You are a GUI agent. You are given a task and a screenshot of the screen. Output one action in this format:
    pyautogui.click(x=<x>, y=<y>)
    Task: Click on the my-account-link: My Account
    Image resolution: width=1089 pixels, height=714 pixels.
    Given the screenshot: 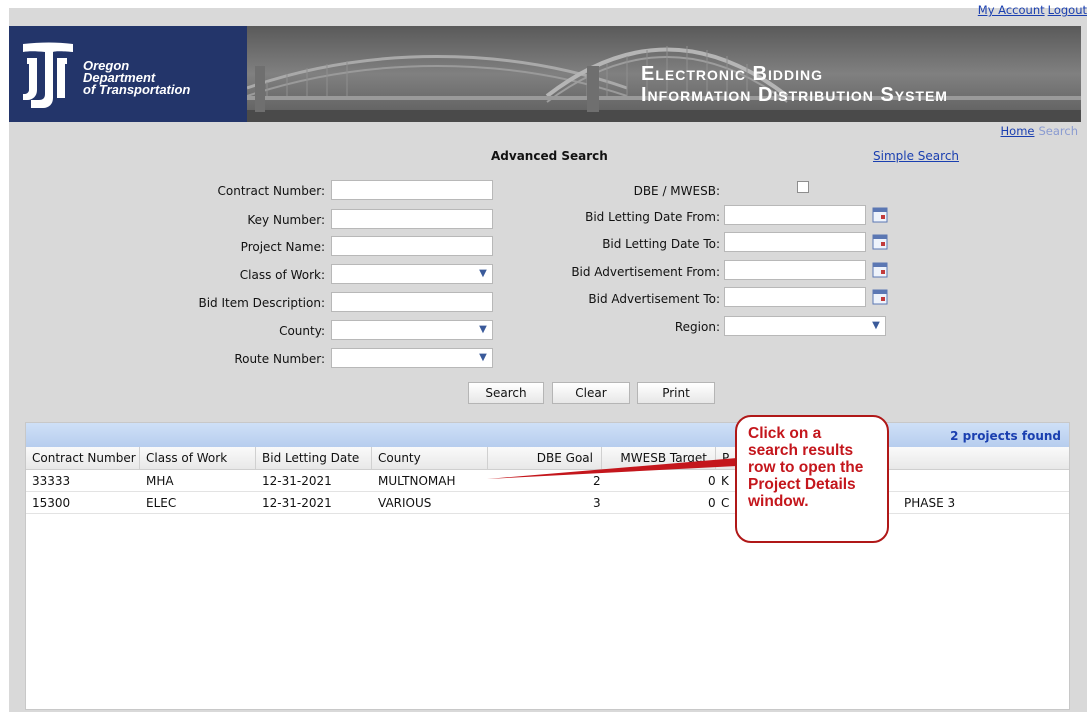 What is the action you would take?
    pyautogui.click(x=1011, y=10)
    